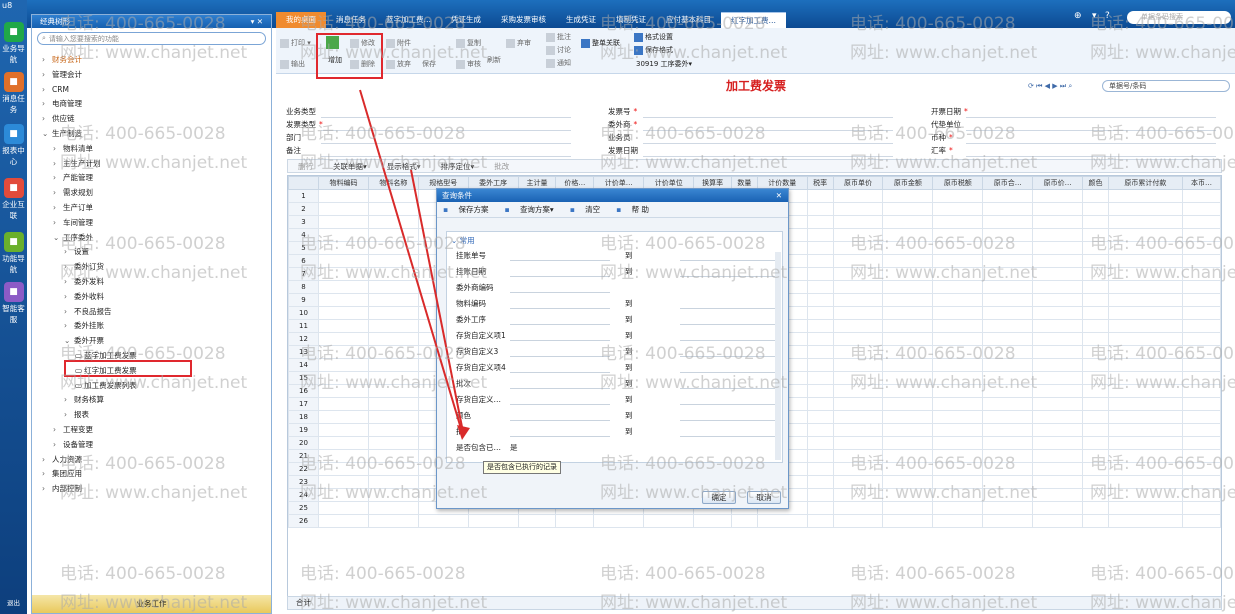 This screenshot has width=1235, height=614. What do you see at coordinates (581, 20) in the screenshot?
I see `tab-5: 生成凭证` at bounding box center [581, 20].